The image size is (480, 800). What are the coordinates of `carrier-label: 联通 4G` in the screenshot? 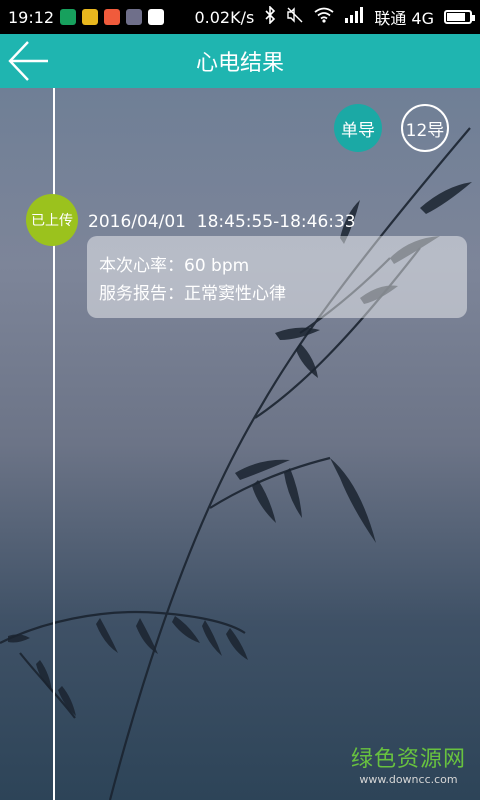 It's located at (404, 18).